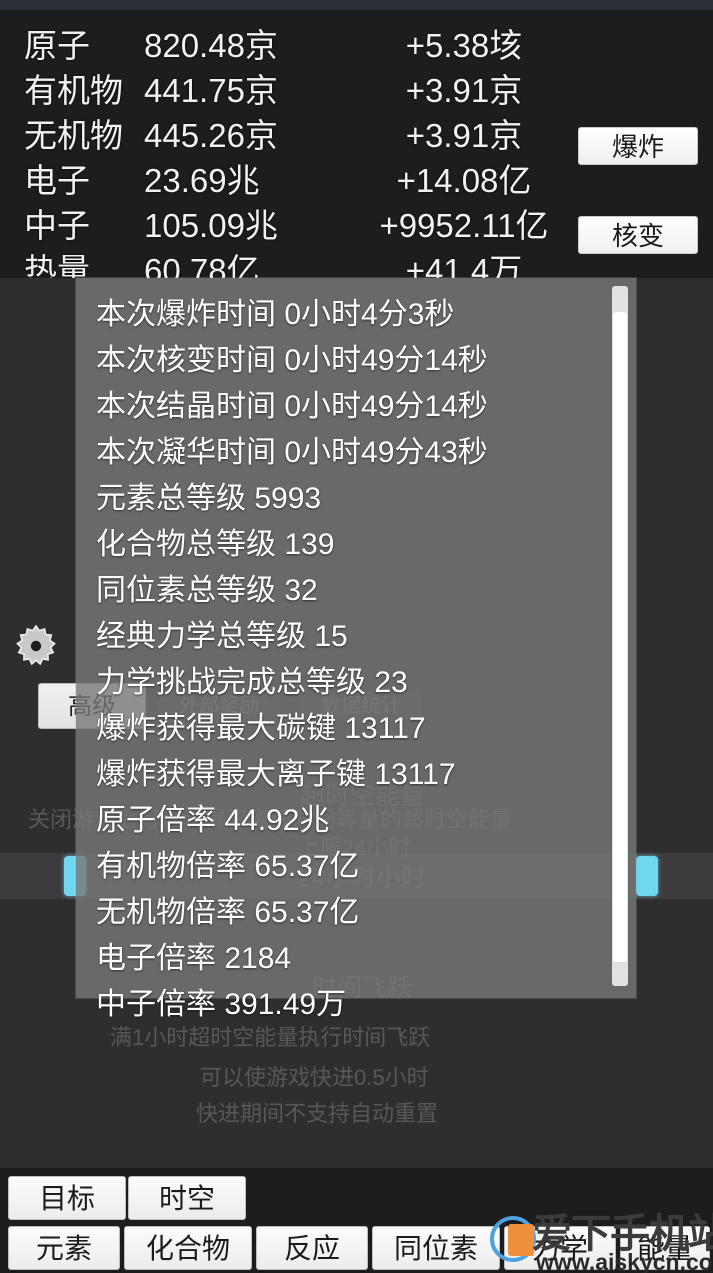  What do you see at coordinates (276, 774) in the screenshot?
I see `list-item: 爆炸获得最大离子键 13117` at bounding box center [276, 774].